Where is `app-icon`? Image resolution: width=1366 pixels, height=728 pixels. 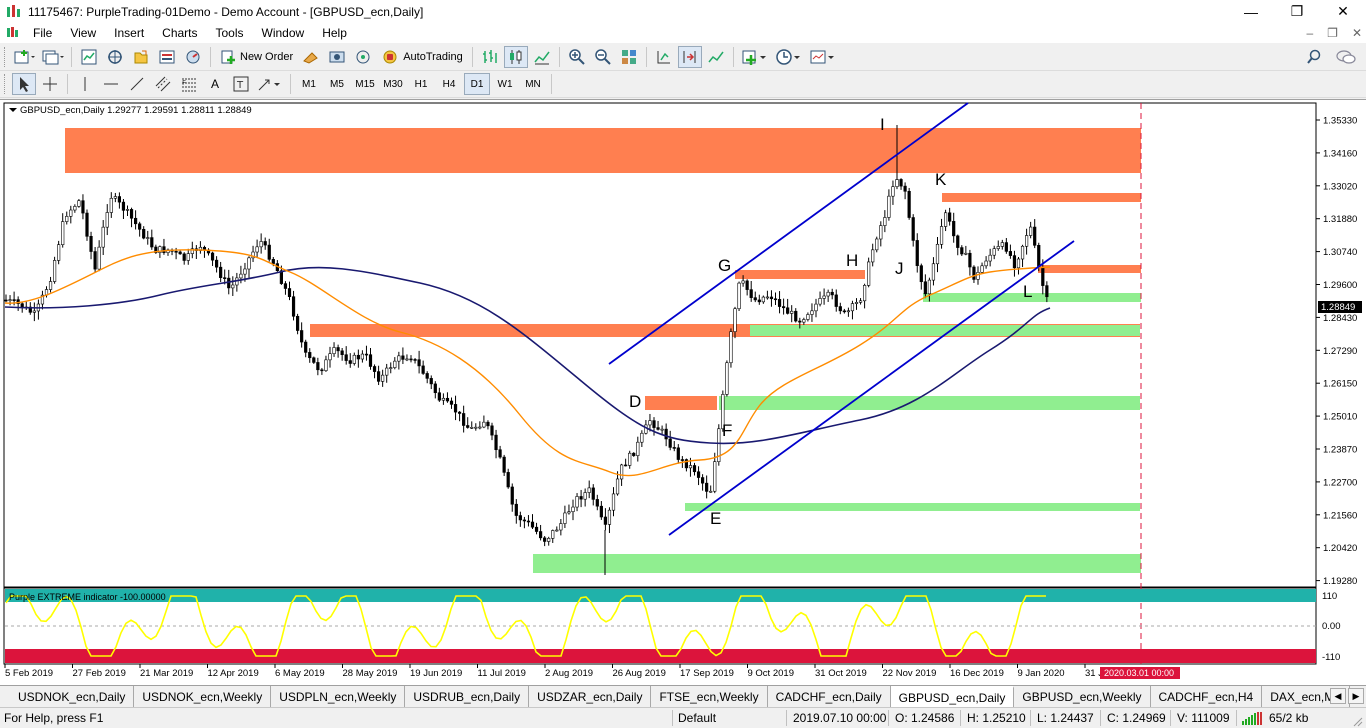
app-icon is located at coordinates (13, 10).